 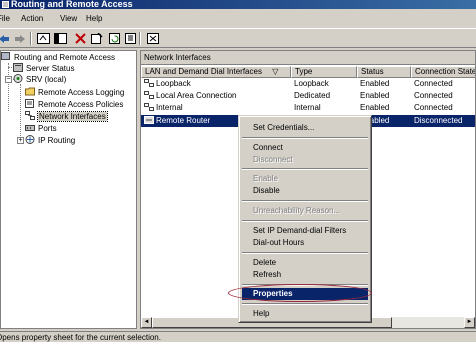 I want to click on up-folder-icon, so click(x=43, y=38).